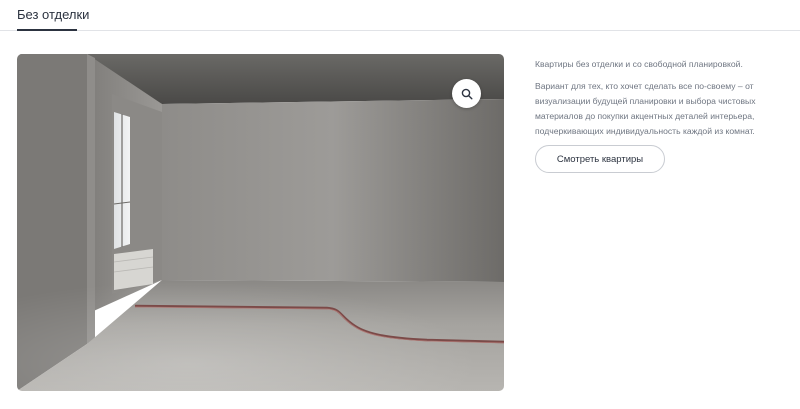  What do you see at coordinates (47, 30) in the screenshot?
I see `active-tab-indicator` at bounding box center [47, 30].